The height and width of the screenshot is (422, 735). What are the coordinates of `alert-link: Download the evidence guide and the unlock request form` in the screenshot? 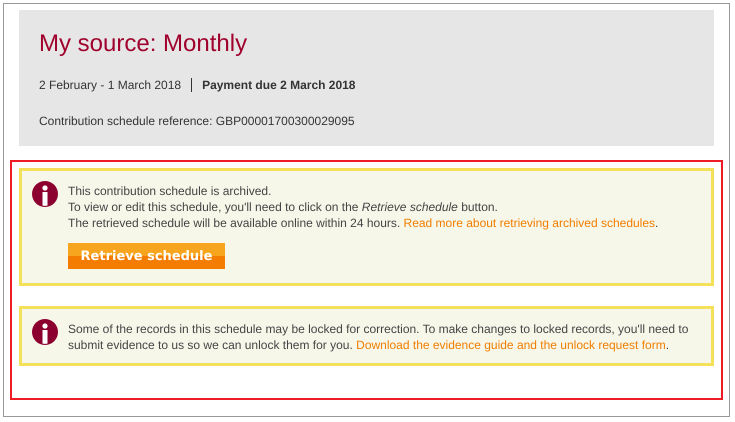 It's located at (511, 345).